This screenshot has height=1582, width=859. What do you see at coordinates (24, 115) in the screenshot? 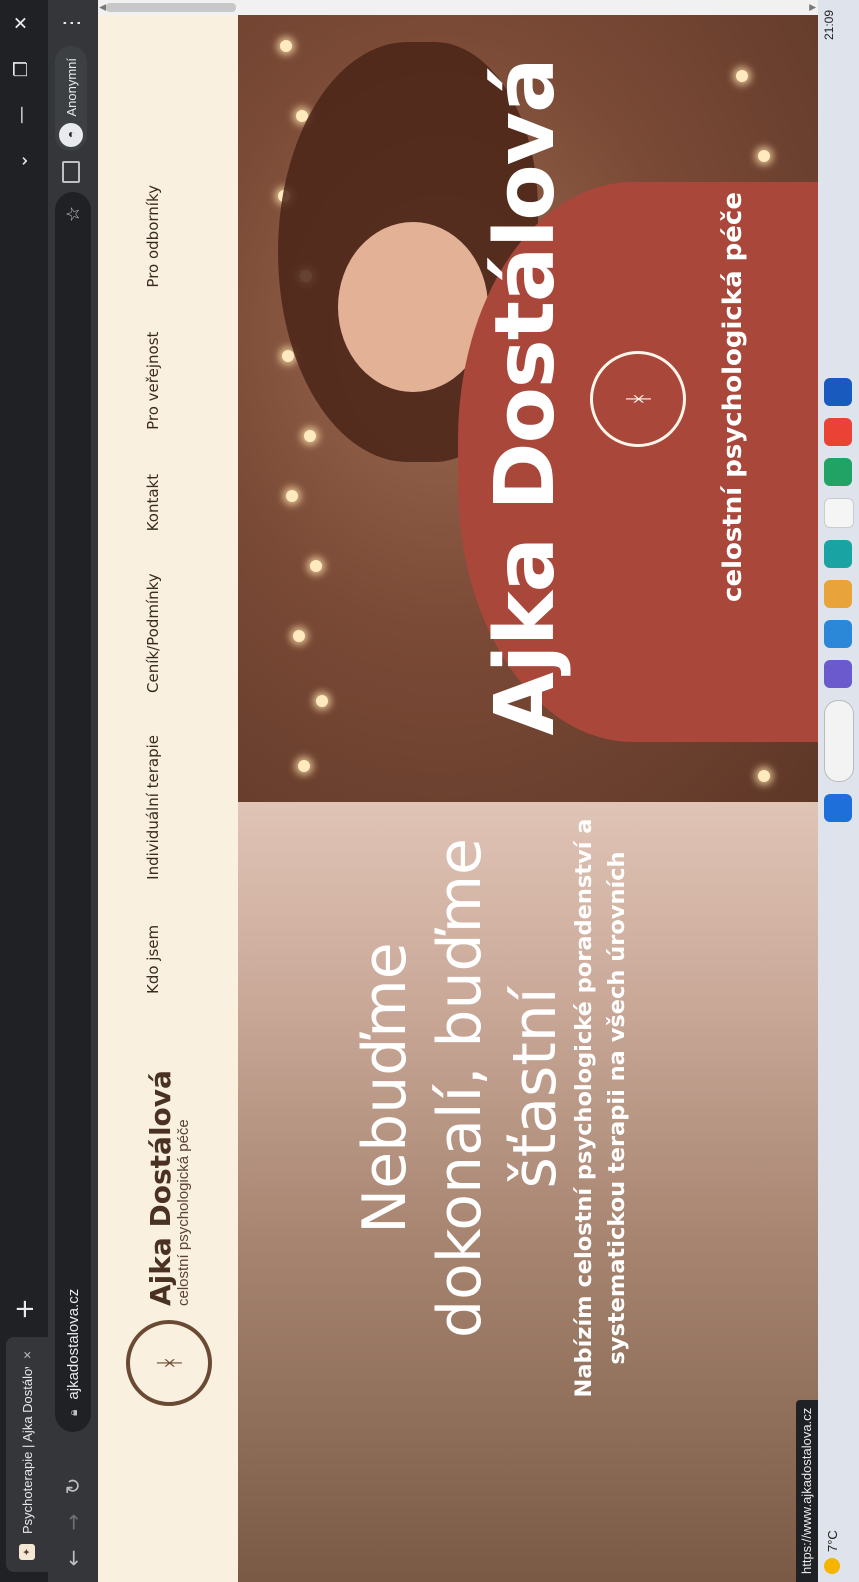
I see `minimize-icon: —` at bounding box center [24, 115].